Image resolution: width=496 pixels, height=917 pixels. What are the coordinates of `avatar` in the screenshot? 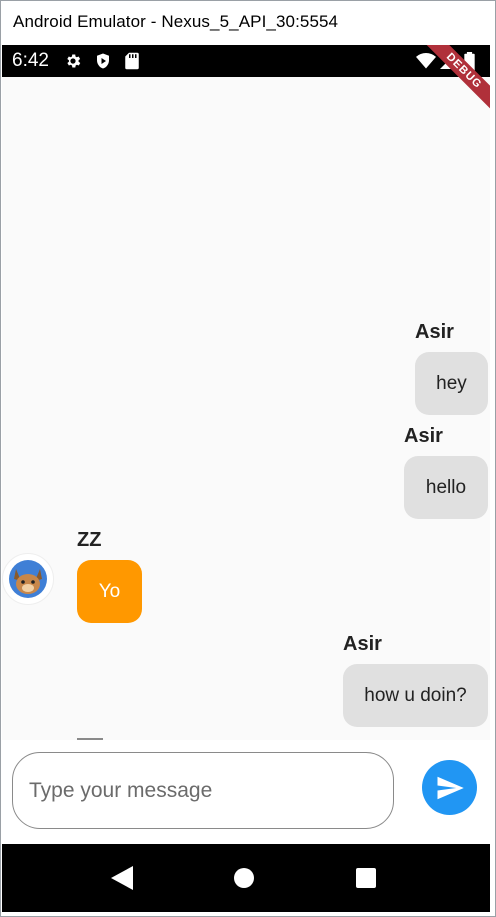 It's located at (28, 579).